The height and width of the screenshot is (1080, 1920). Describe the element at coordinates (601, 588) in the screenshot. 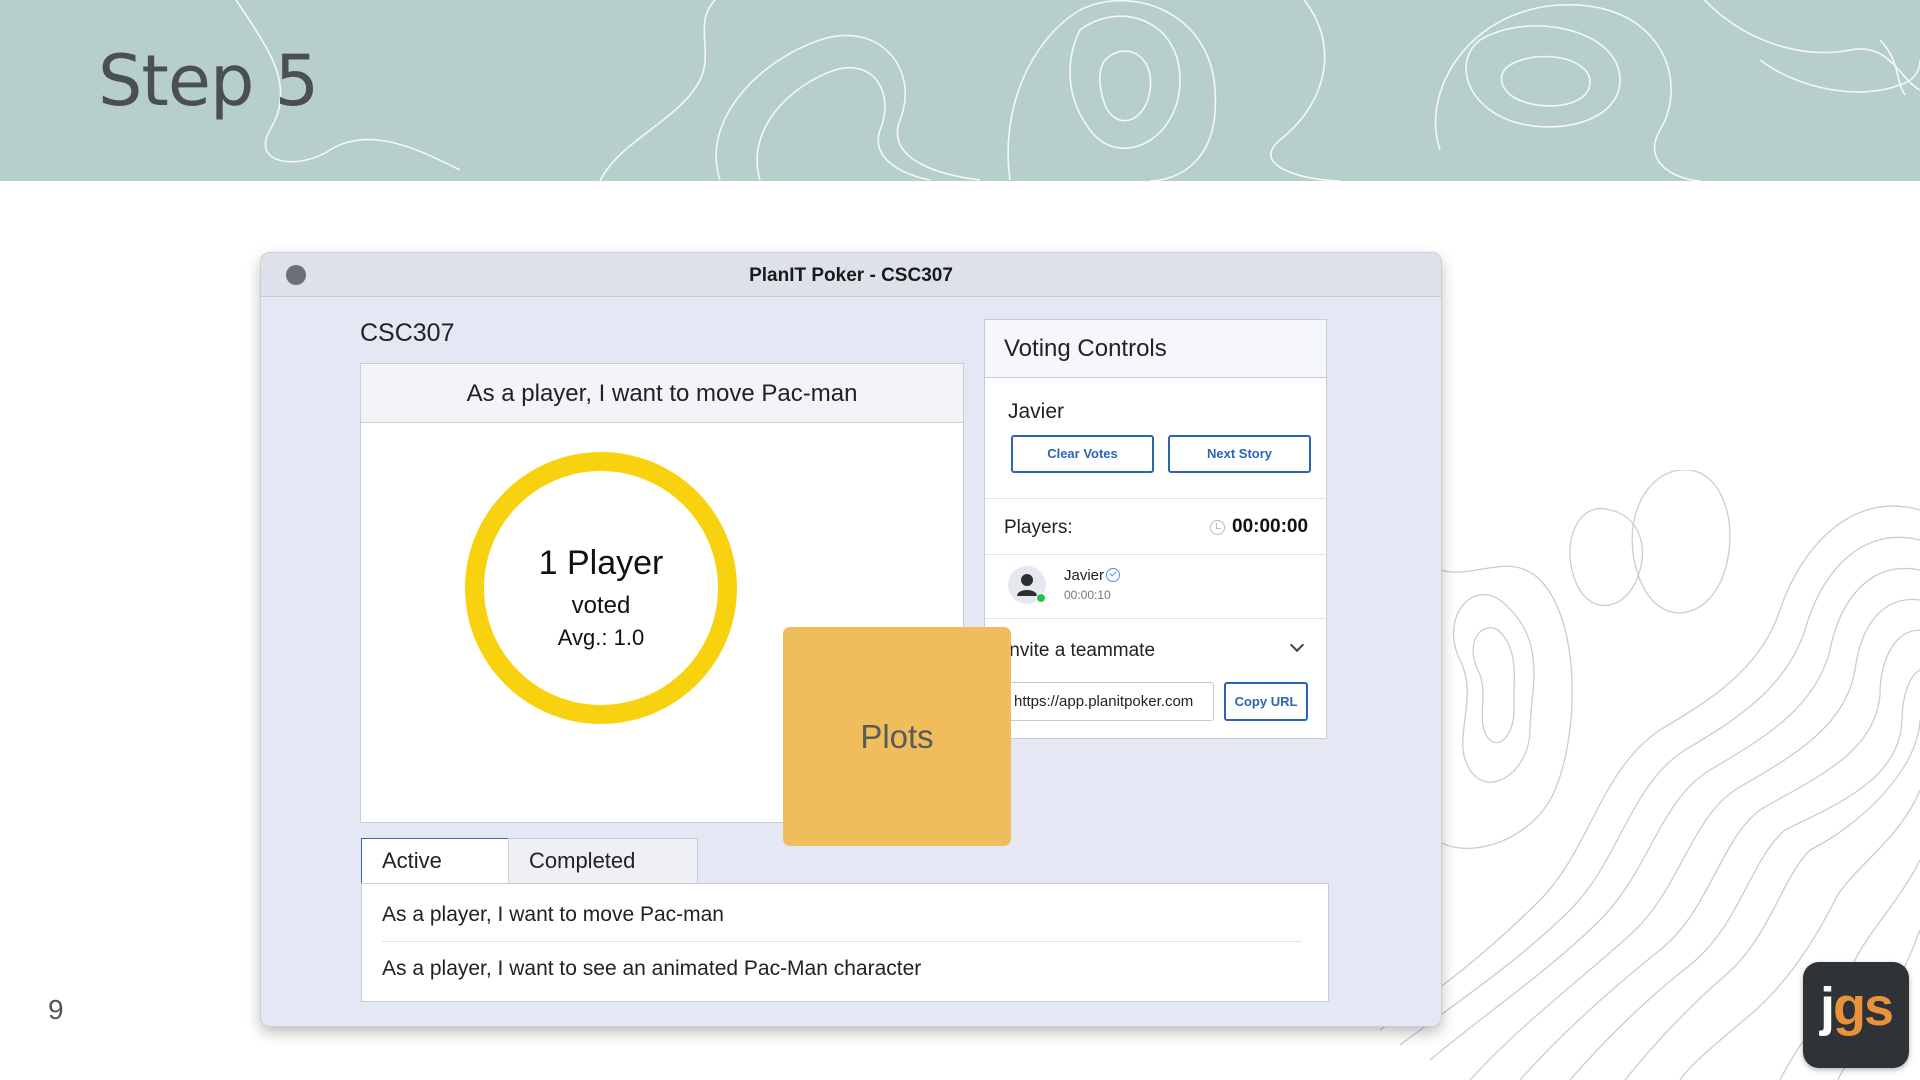

I see `vote-summary: 1 Player voted Avg.: 1.0` at that location.